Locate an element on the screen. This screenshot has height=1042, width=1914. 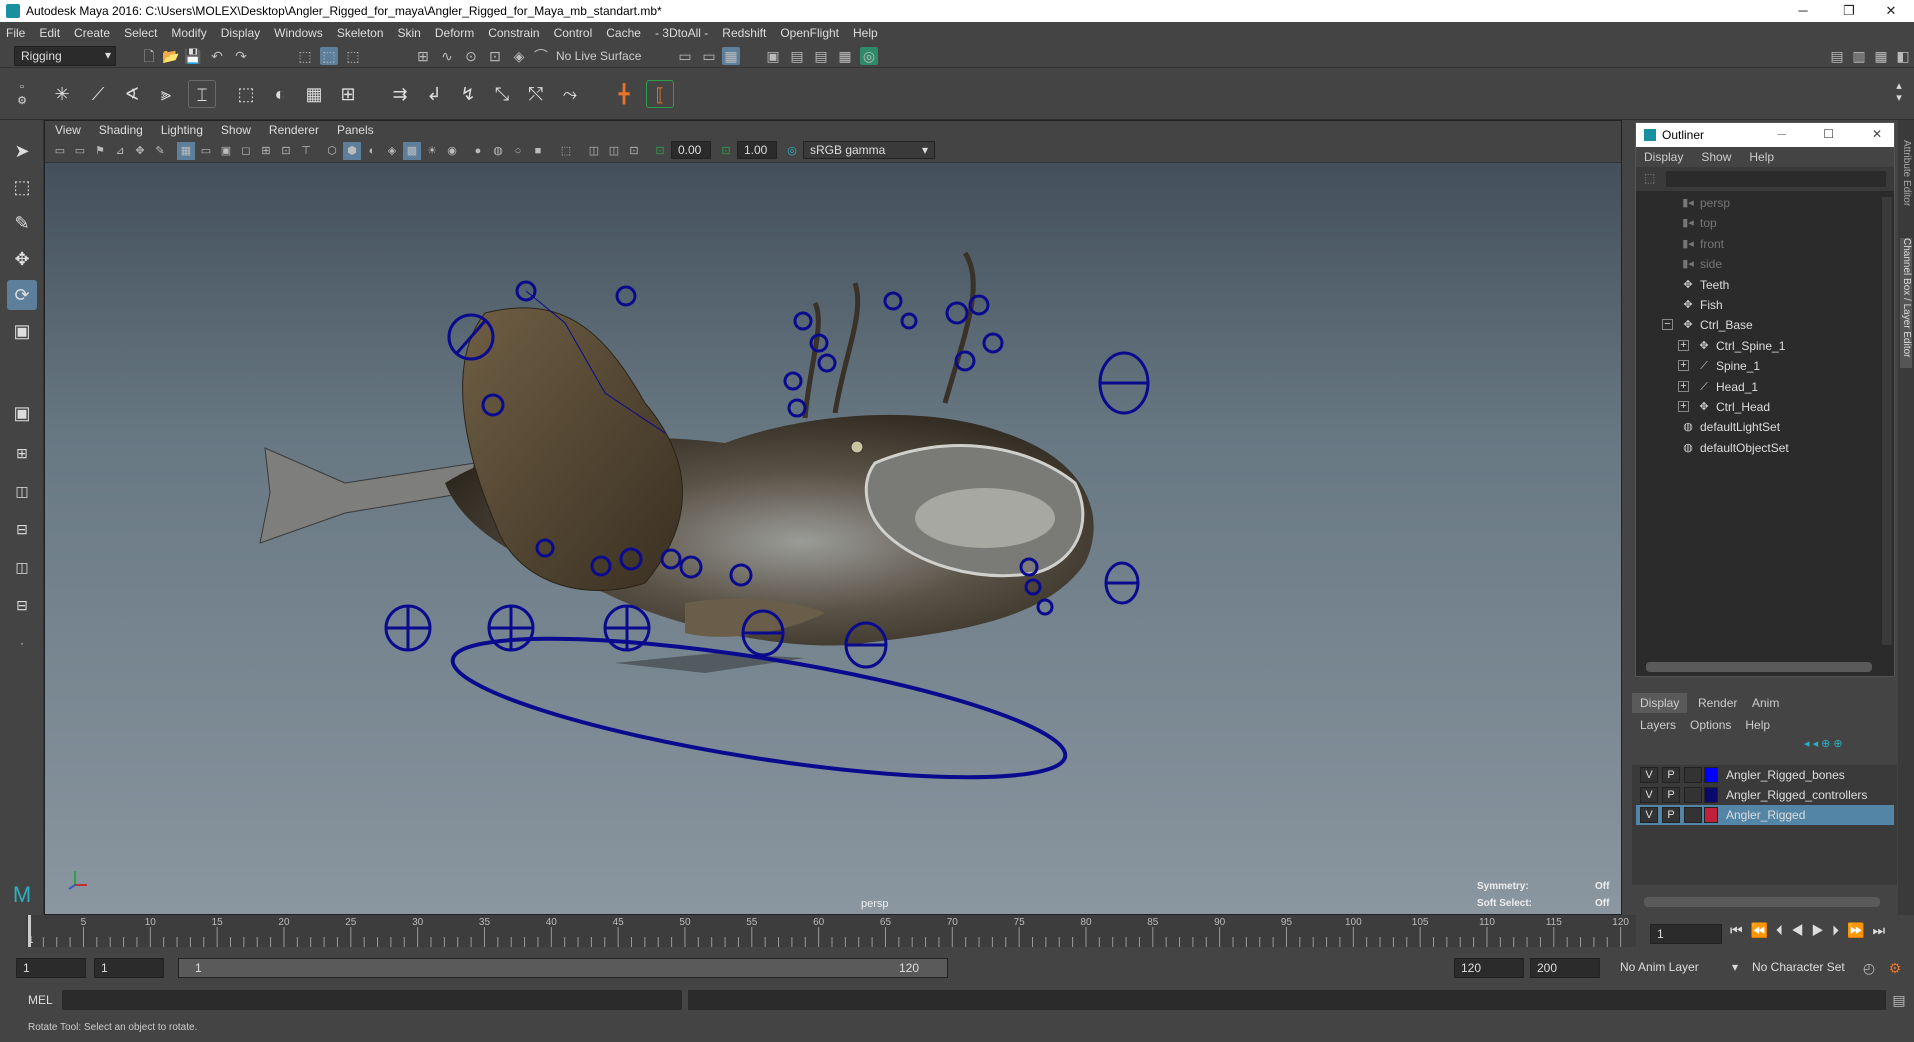
outliner-item: ▮◂ front is located at coordinates (1751, 244).